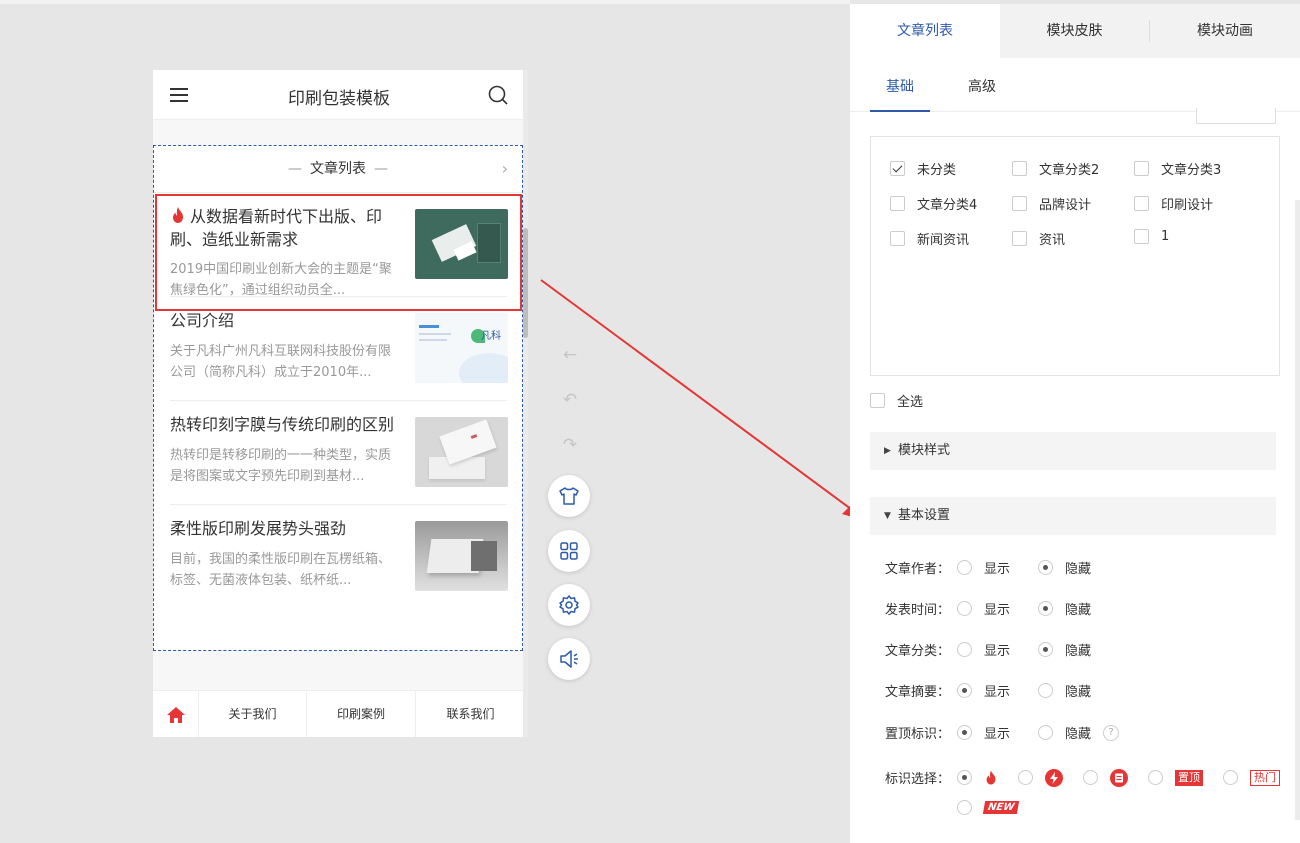 The height and width of the screenshot is (843, 1300). I want to click on section-module-style: ▶ 模块样式, so click(1073, 451).